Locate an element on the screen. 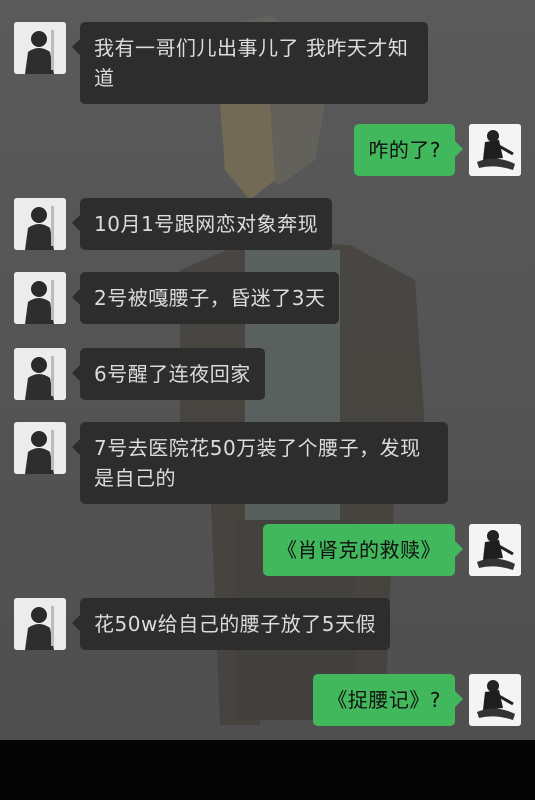 The image size is (535, 800). chat-message: 我有一哥们儿出事儿了 我昨天才知道 is located at coordinates (221, 63).